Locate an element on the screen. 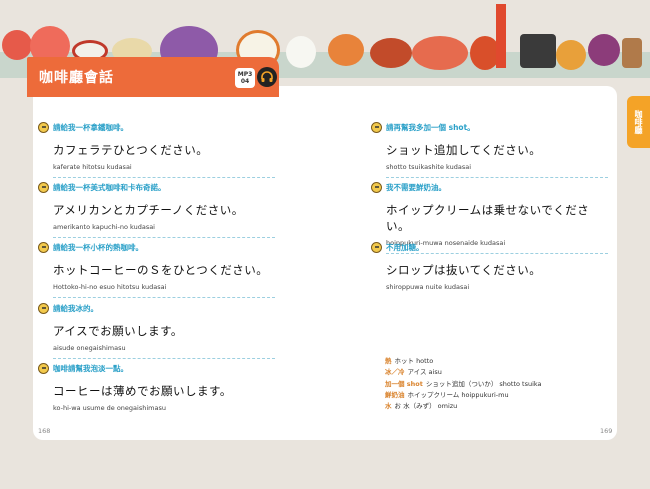  mp3-track-number: 04 is located at coordinates (245, 81).